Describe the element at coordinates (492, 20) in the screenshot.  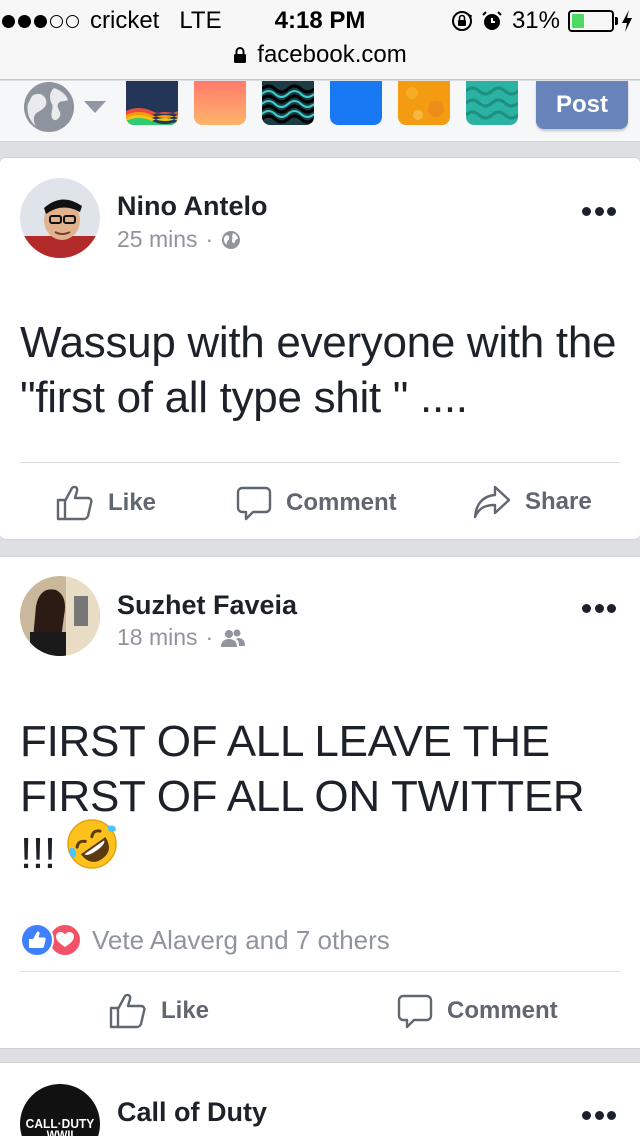
I see `alarm-icon` at that location.